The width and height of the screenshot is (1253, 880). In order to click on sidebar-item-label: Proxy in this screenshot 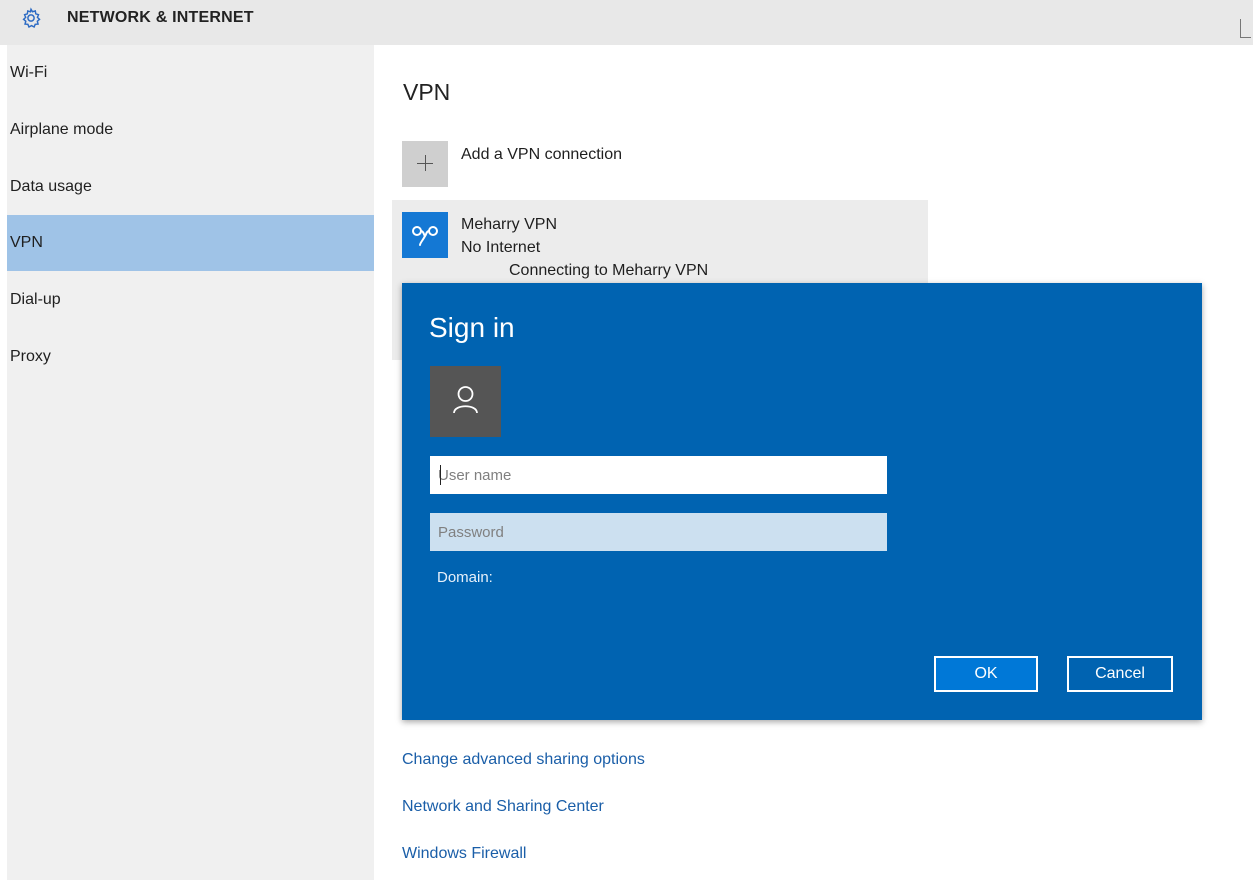, I will do `click(30, 356)`.